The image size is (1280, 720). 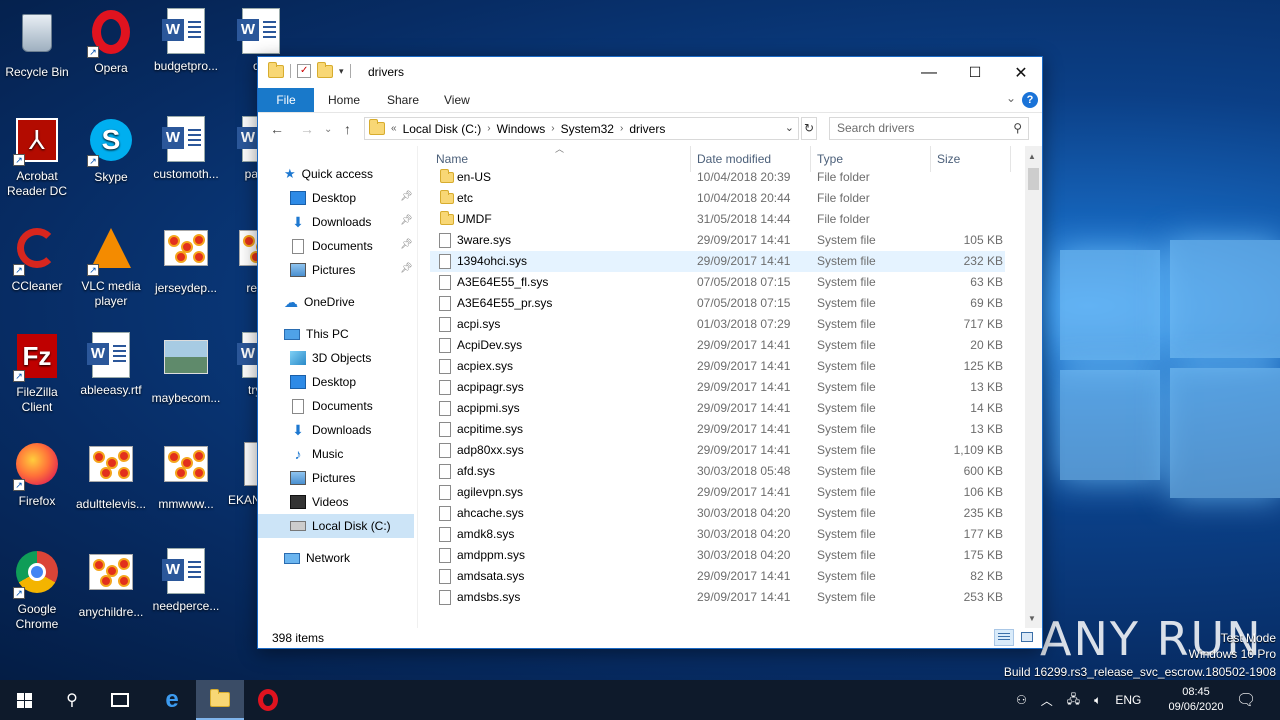 What do you see at coordinates (975, 72) in the screenshot?
I see `maximize-button: ☐` at bounding box center [975, 72].